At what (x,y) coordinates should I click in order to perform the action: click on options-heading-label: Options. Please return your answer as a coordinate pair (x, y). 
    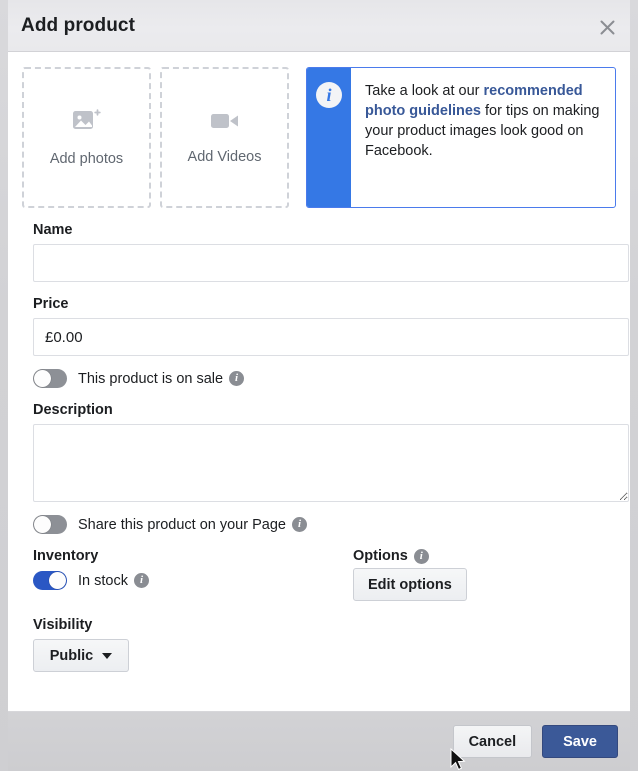
    Looking at the image, I should click on (380, 556).